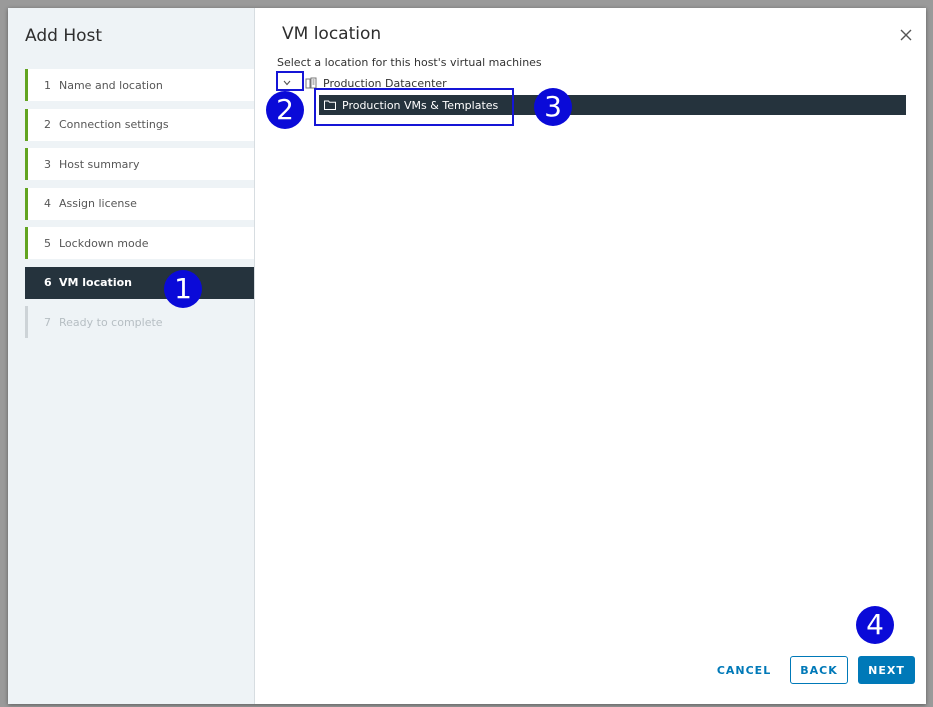 This screenshot has height=707, width=933. What do you see at coordinates (886, 670) in the screenshot?
I see `next-button: NEXT` at bounding box center [886, 670].